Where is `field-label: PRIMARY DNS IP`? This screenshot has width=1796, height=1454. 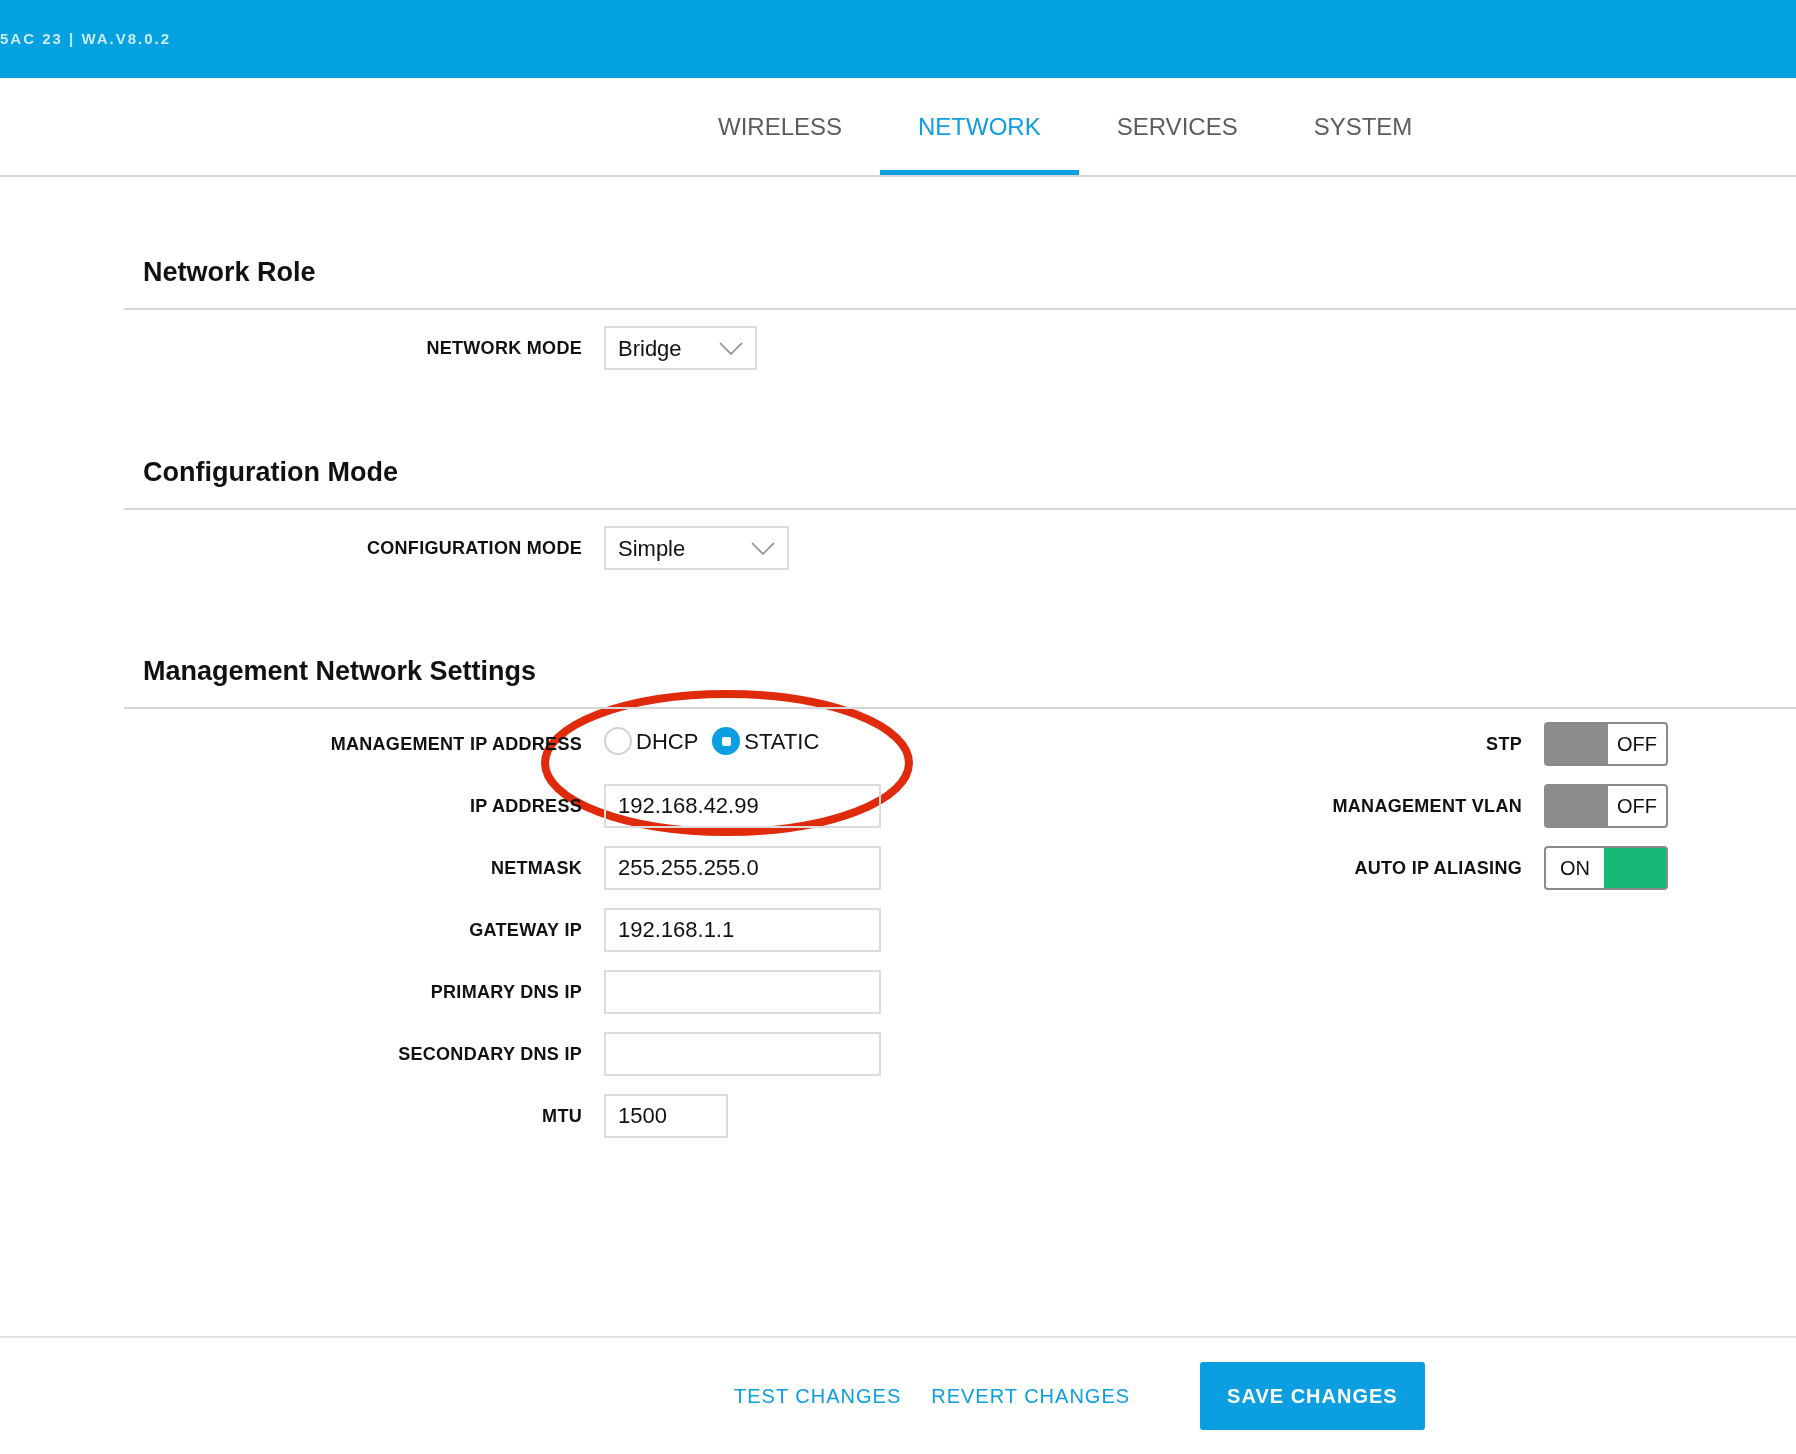
field-label: PRIMARY DNS IP is located at coordinates (505, 992).